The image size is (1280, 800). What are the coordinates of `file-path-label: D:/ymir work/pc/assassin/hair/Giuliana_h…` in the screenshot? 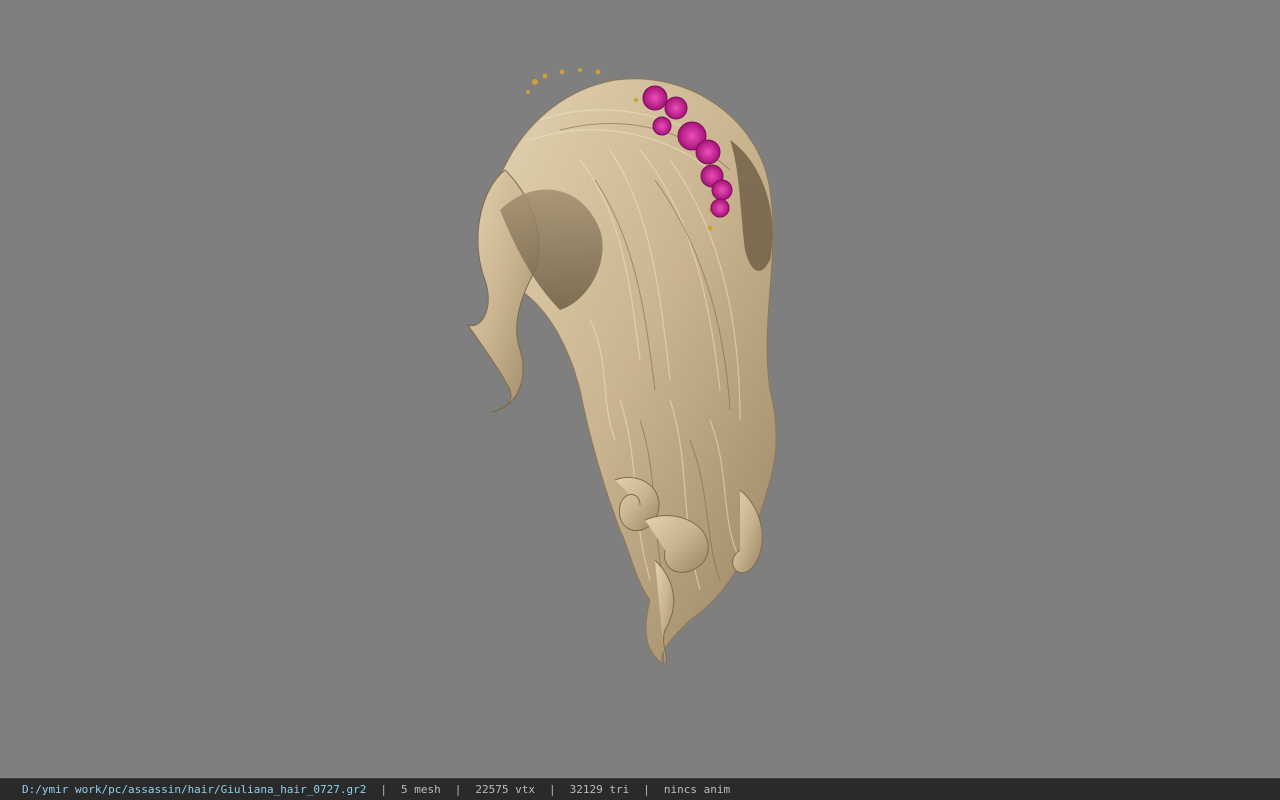 It's located at (194, 789).